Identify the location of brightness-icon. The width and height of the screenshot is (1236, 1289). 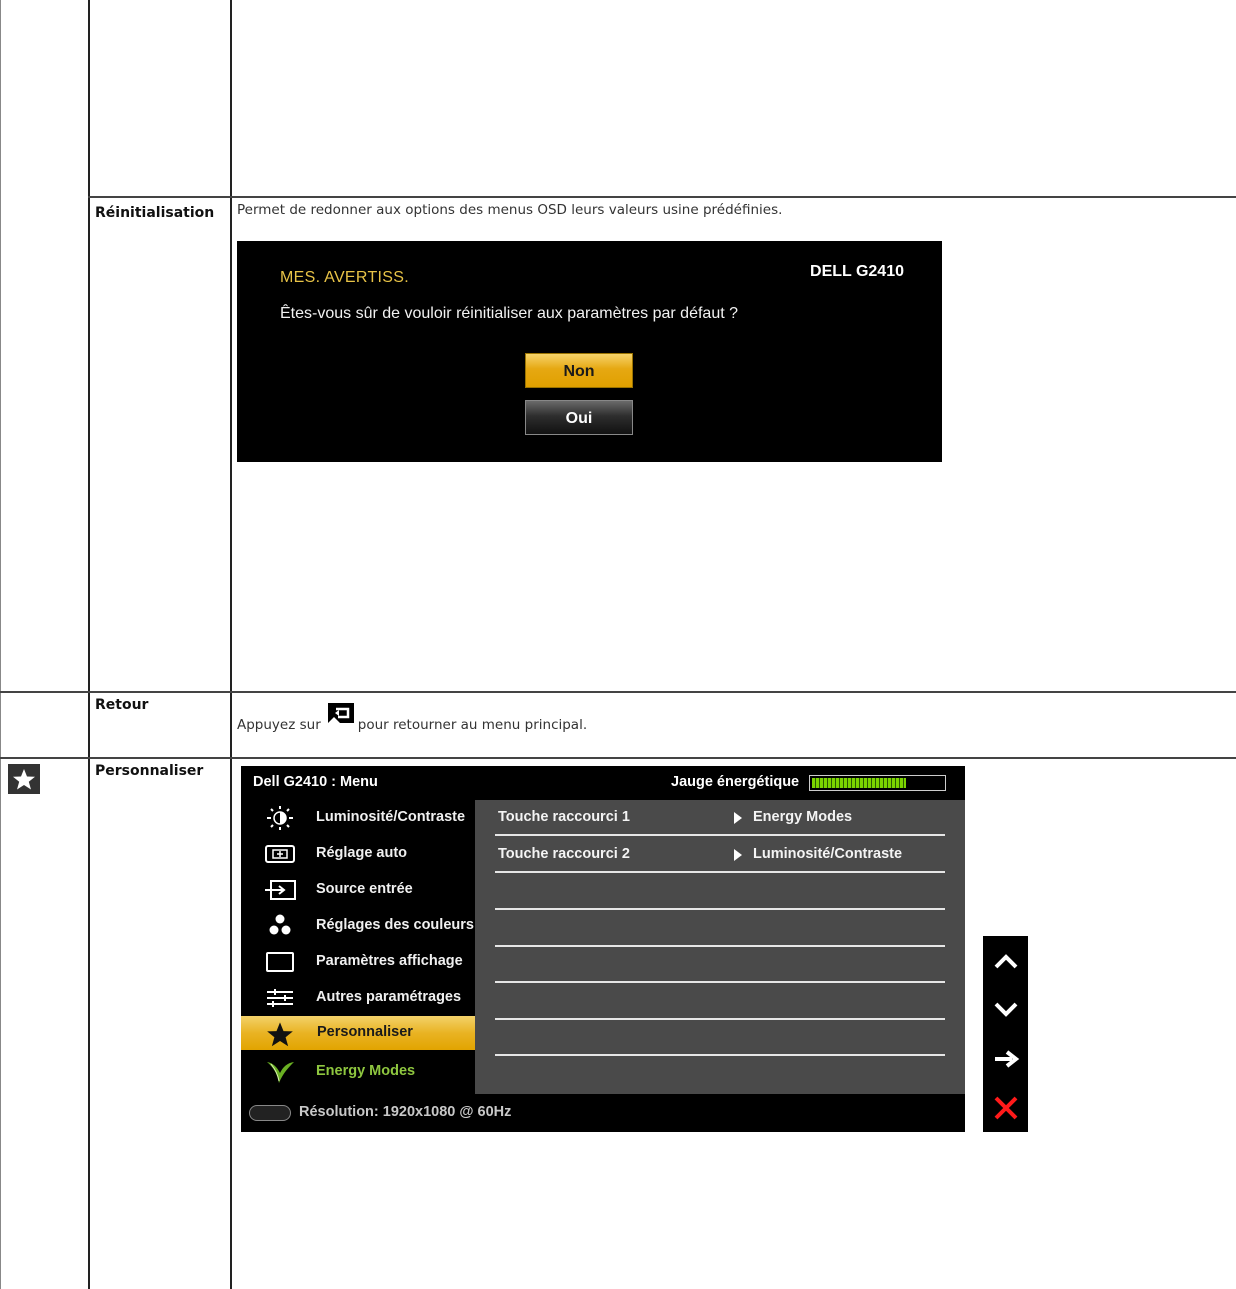
(280, 818).